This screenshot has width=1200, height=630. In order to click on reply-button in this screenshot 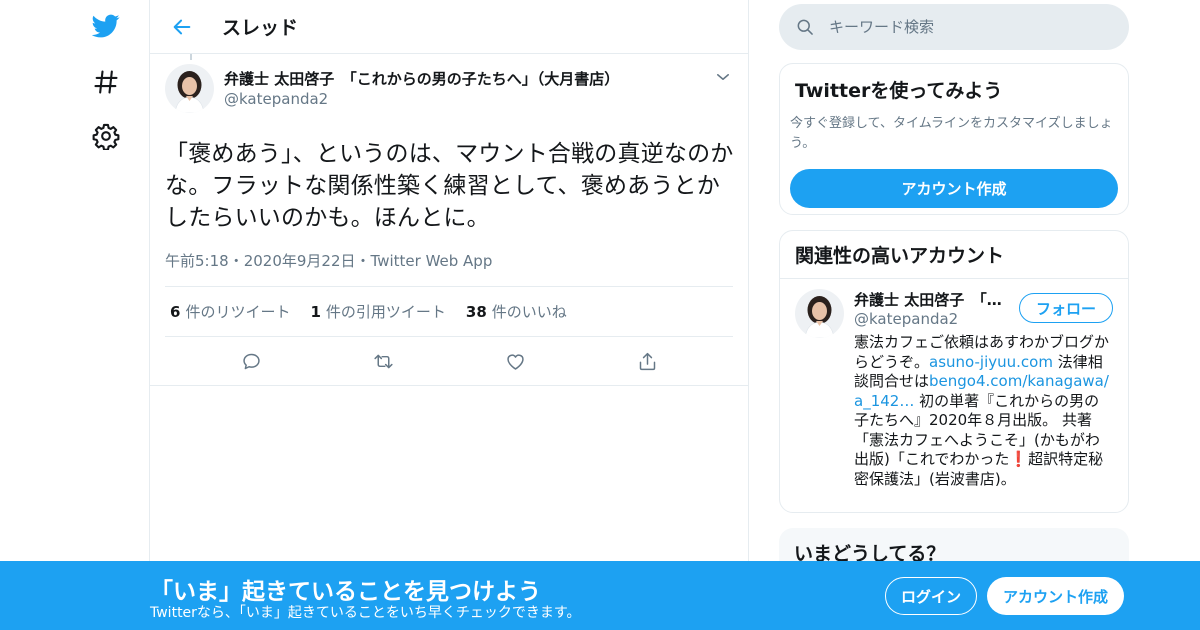, I will do `click(251, 361)`.